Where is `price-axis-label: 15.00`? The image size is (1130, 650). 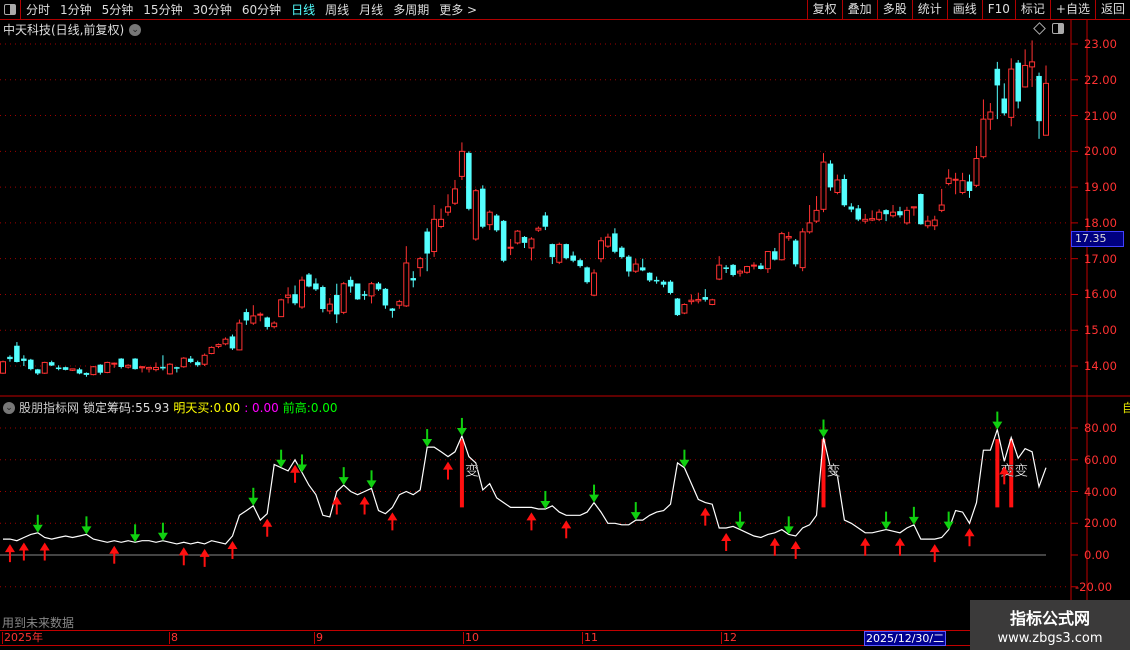 price-axis-label: 15.00 is located at coordinates (1100, 330).